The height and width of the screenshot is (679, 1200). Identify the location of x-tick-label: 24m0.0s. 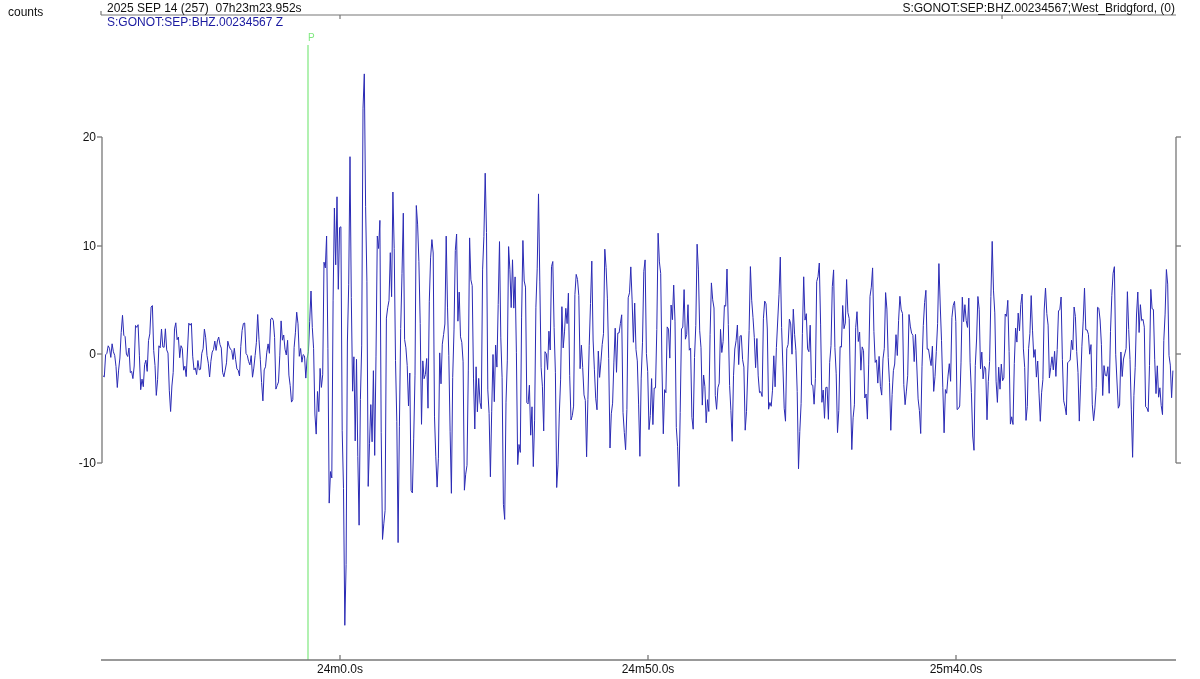
(340, 669).